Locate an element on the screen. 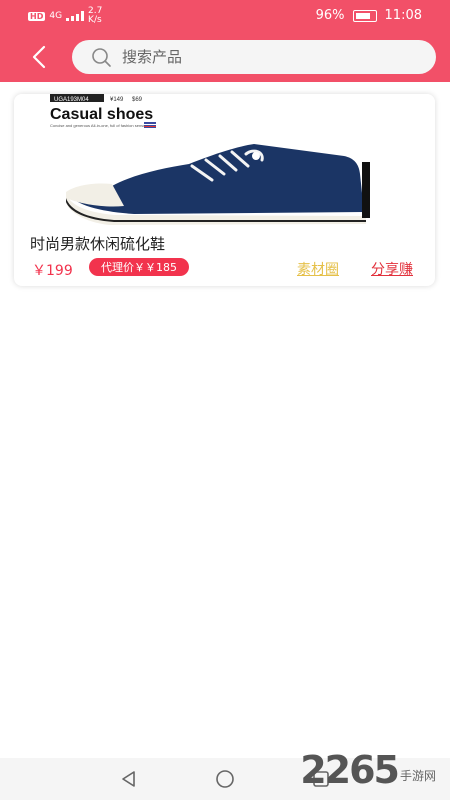  search-input is located at coordinates (252, 57).